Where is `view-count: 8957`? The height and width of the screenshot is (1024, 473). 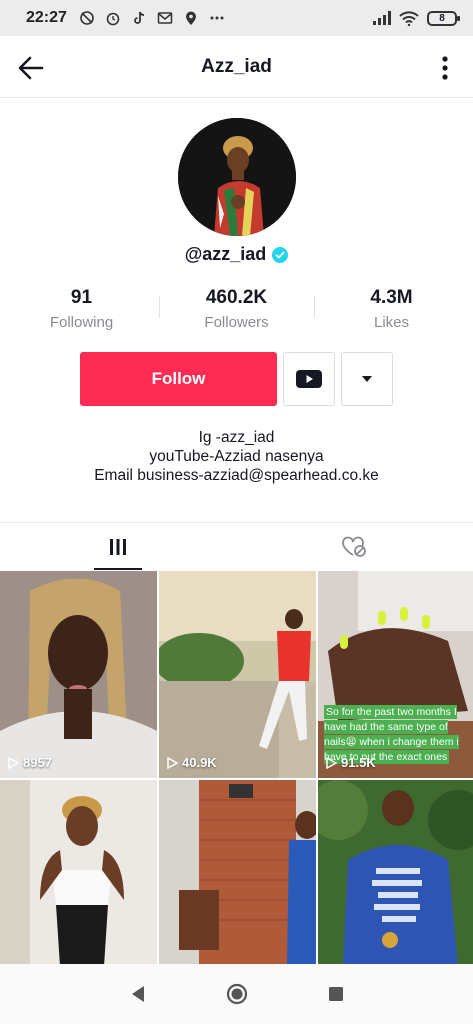
view-count: 8957 is located at coordinates (30, 762).